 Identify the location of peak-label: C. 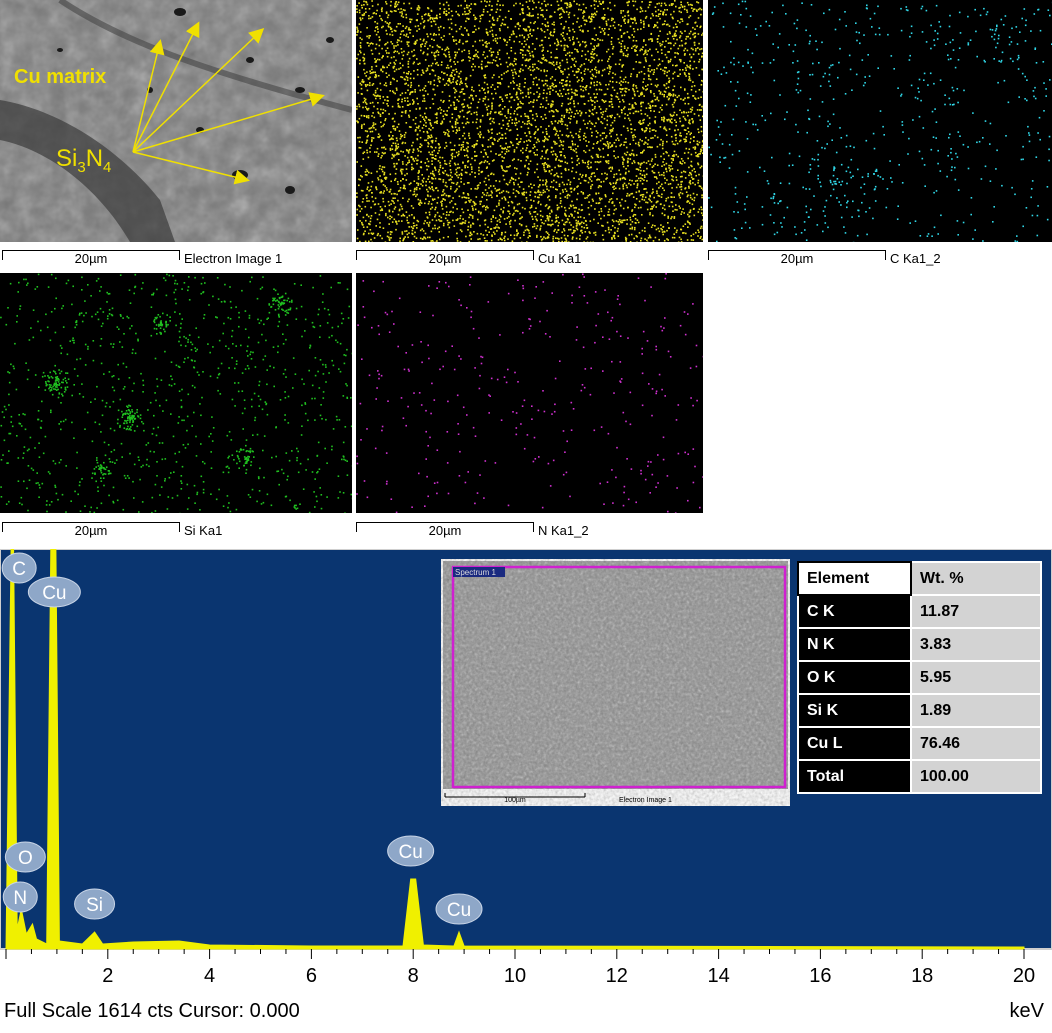
(19, 568).